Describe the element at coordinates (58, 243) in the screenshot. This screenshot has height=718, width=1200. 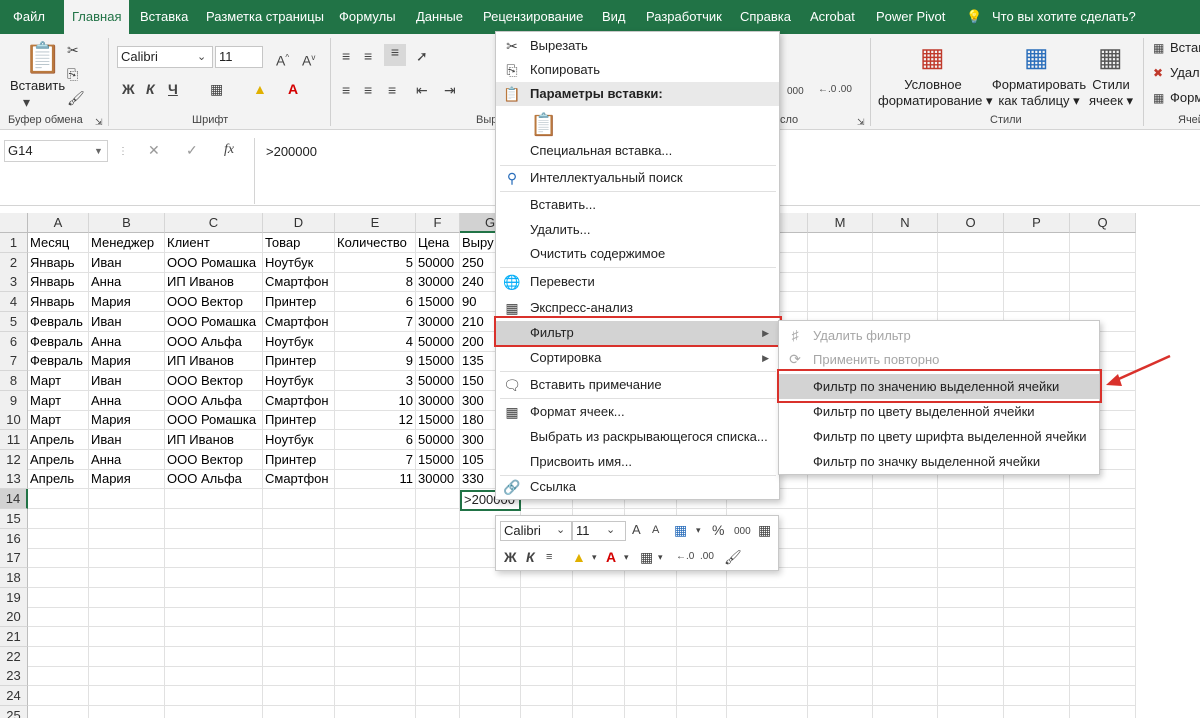
I see `table-cell: Месяц` at that location.